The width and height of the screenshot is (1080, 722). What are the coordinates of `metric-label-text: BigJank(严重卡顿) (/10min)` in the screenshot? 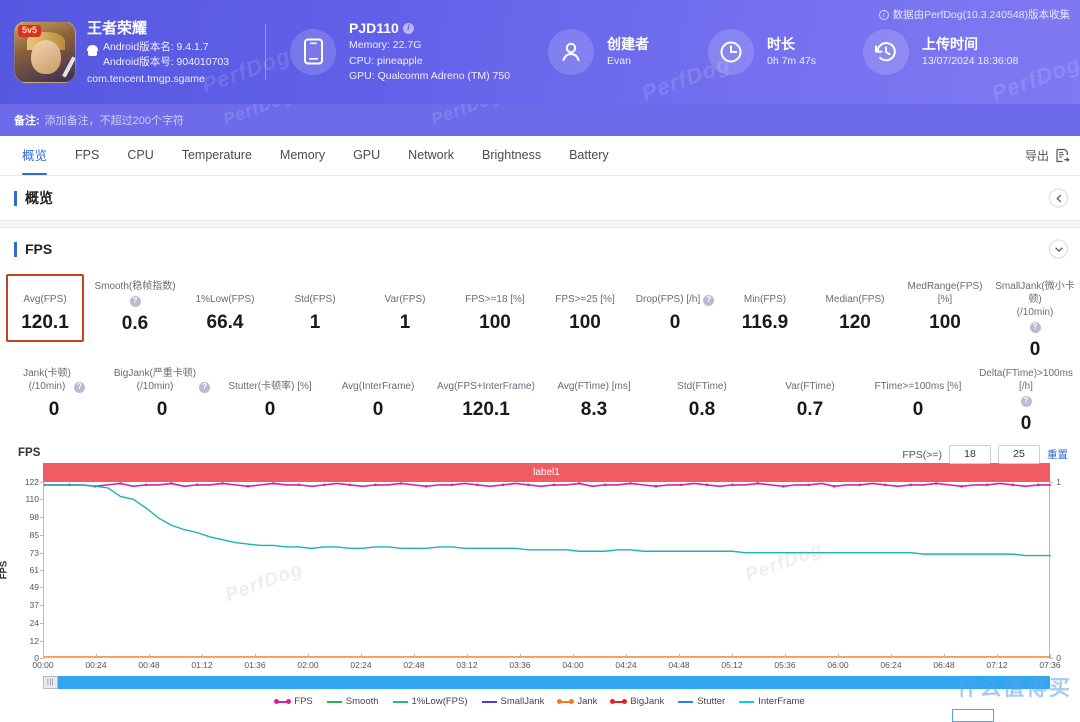 It's located at (155, 380).